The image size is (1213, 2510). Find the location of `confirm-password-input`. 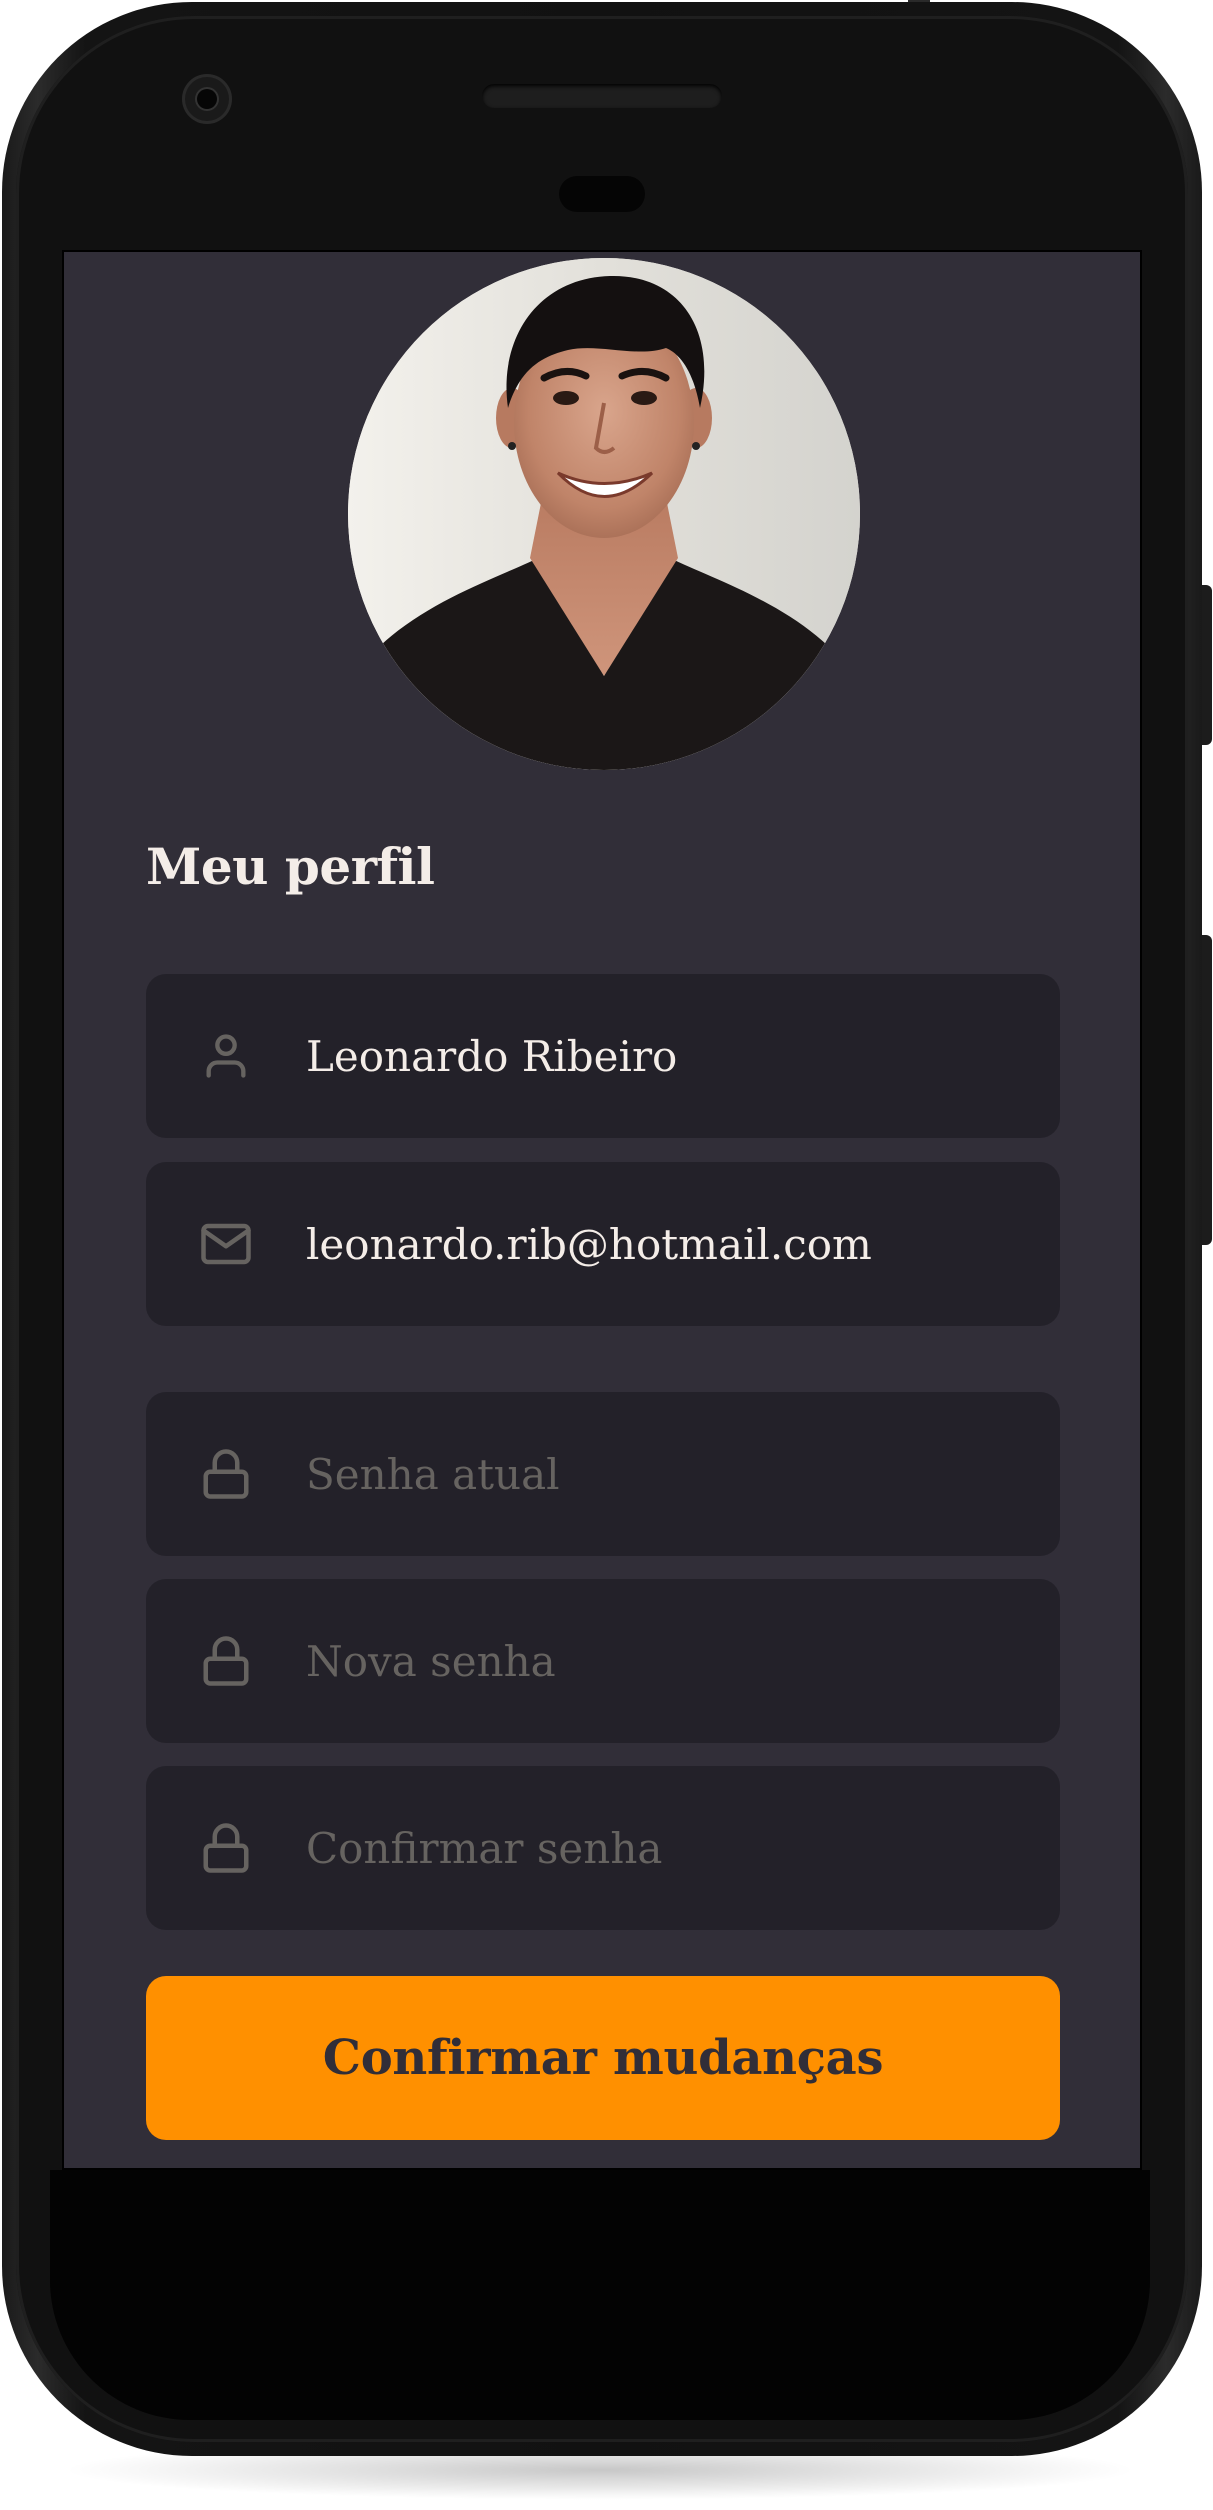

confirm-password-input is located at coordinates (666, 1848).